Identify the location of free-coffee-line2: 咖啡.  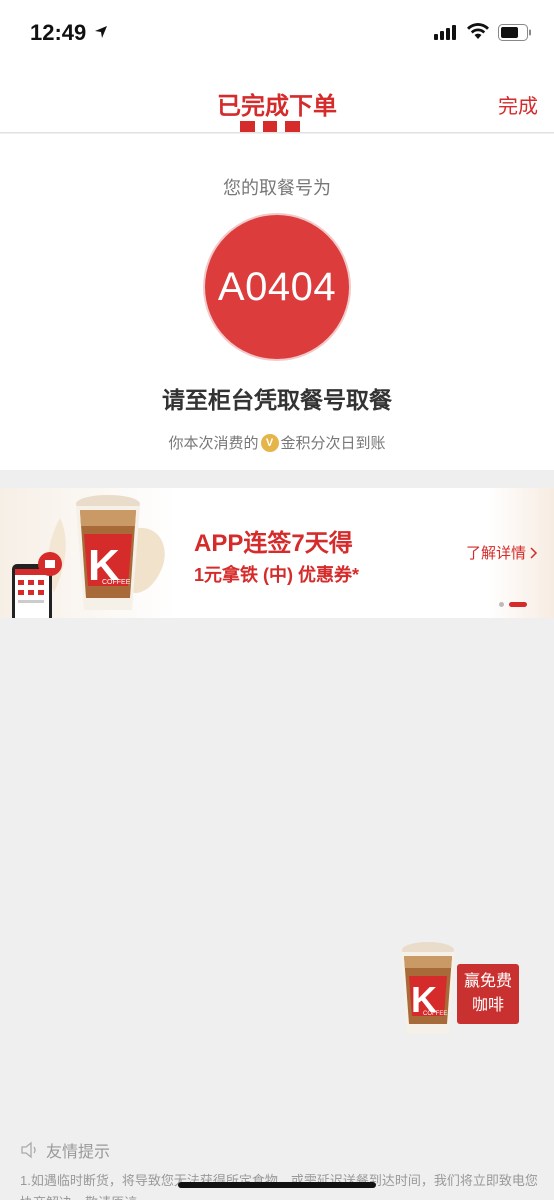
(487, 1005).